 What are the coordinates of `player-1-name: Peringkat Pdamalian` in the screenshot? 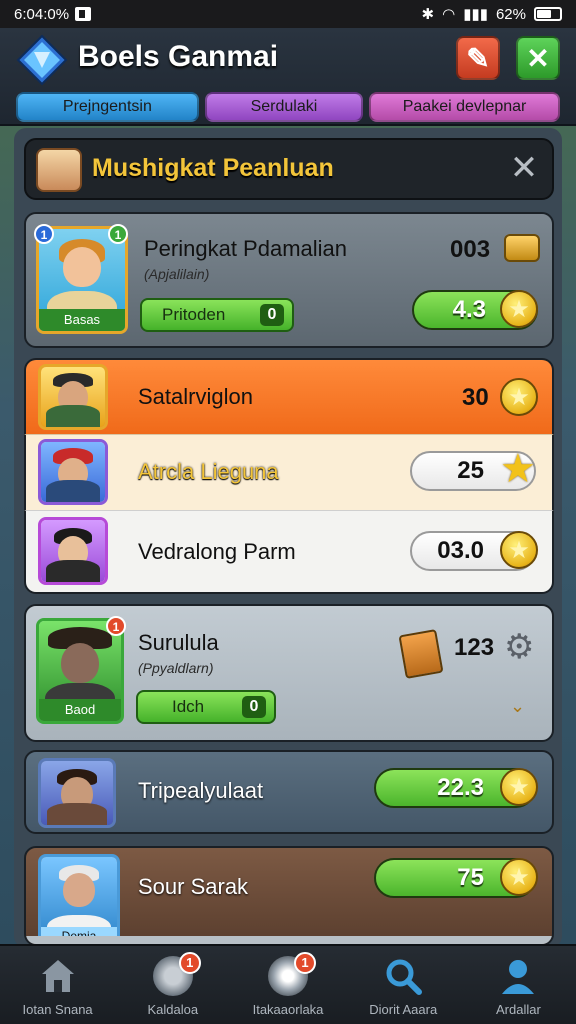 It's located at (246, 248).